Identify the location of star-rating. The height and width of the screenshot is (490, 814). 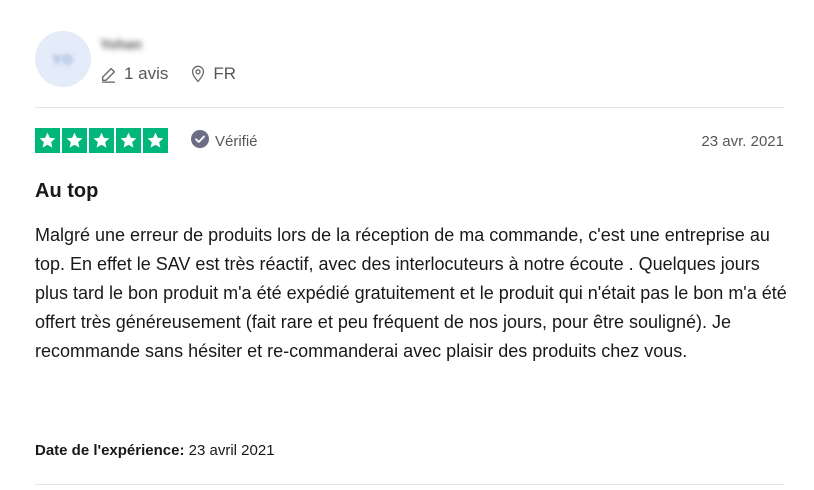
(101, 140).